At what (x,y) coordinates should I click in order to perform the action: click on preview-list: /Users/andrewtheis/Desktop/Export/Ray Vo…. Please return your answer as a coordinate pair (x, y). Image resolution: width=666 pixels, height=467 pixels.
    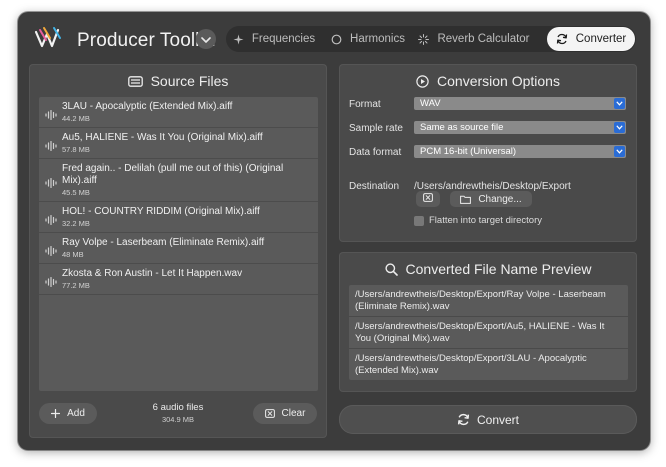
    Looking at the image, I should click on (488, 332).